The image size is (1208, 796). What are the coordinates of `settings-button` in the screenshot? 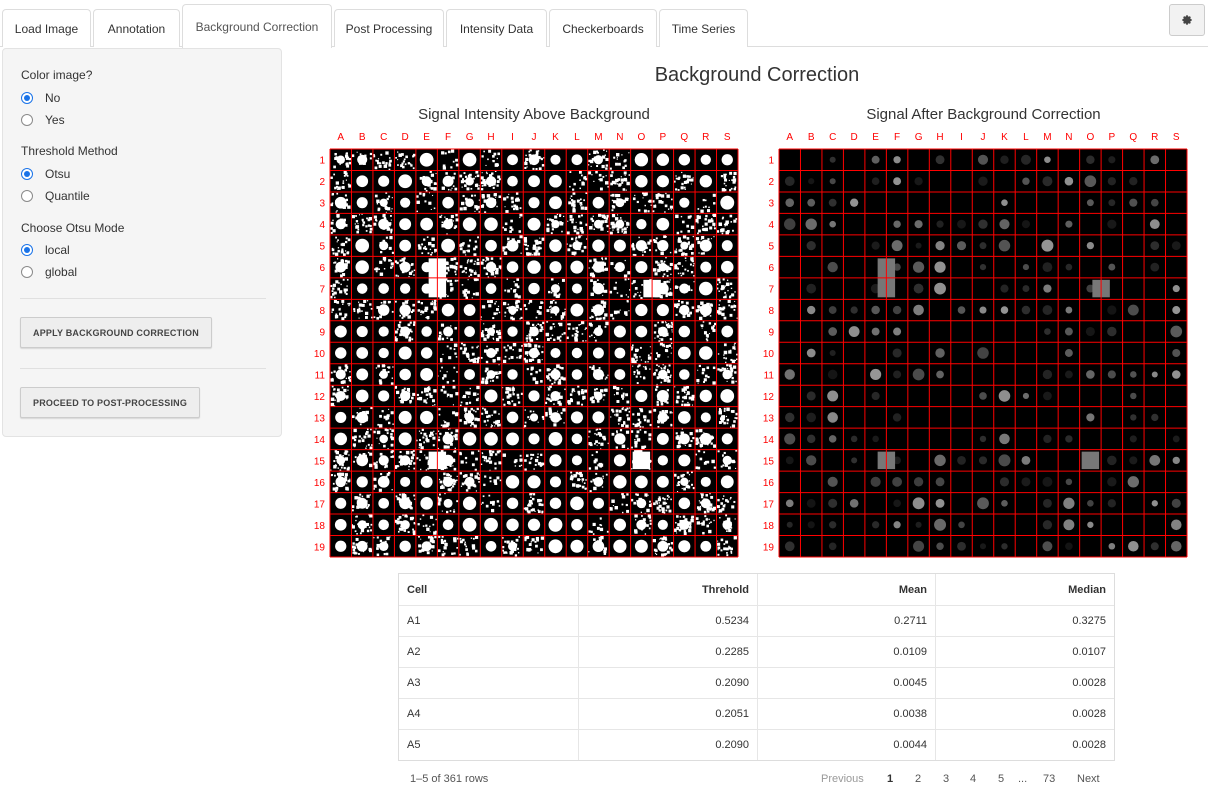 It's located at (1187, 20).